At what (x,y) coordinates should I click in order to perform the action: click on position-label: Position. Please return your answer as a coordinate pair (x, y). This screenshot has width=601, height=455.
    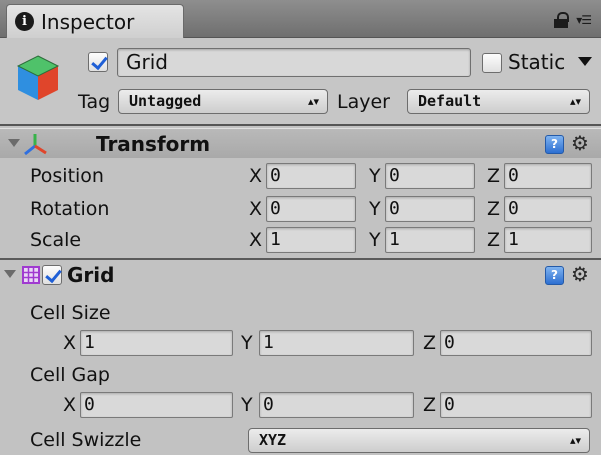
    Looking at the image, I should click on (67, 176).